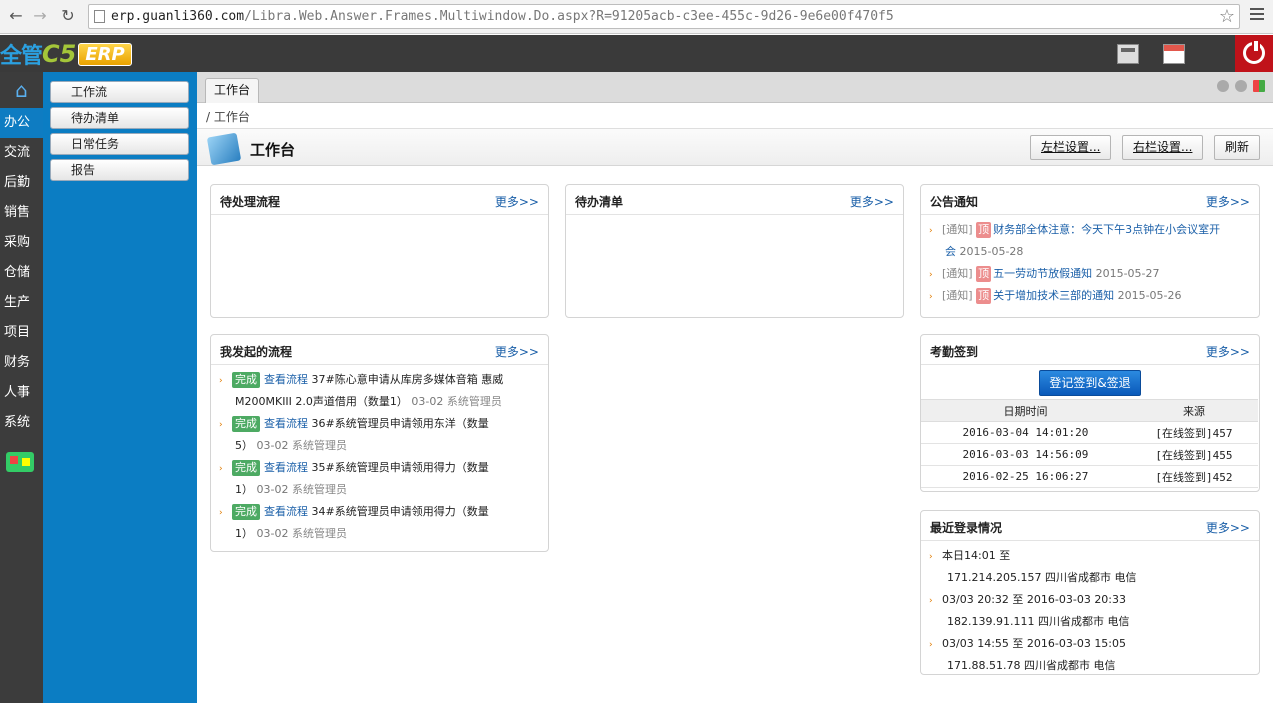 The image size is (1273, 703). I want to click on tab-workbench: 工作台, so click(232, 90).